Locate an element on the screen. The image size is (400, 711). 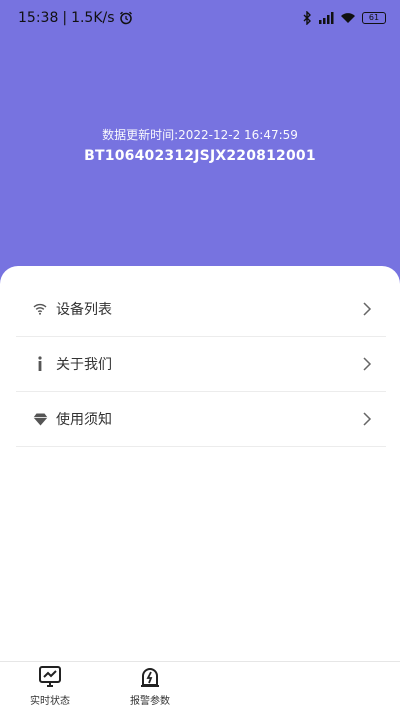
menu-item-about-us: 关于我们 is located at coordinates (201, 364).